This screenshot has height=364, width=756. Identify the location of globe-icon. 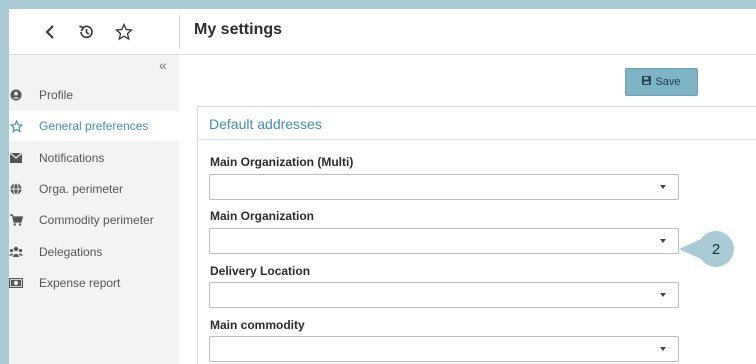
(16, 189).